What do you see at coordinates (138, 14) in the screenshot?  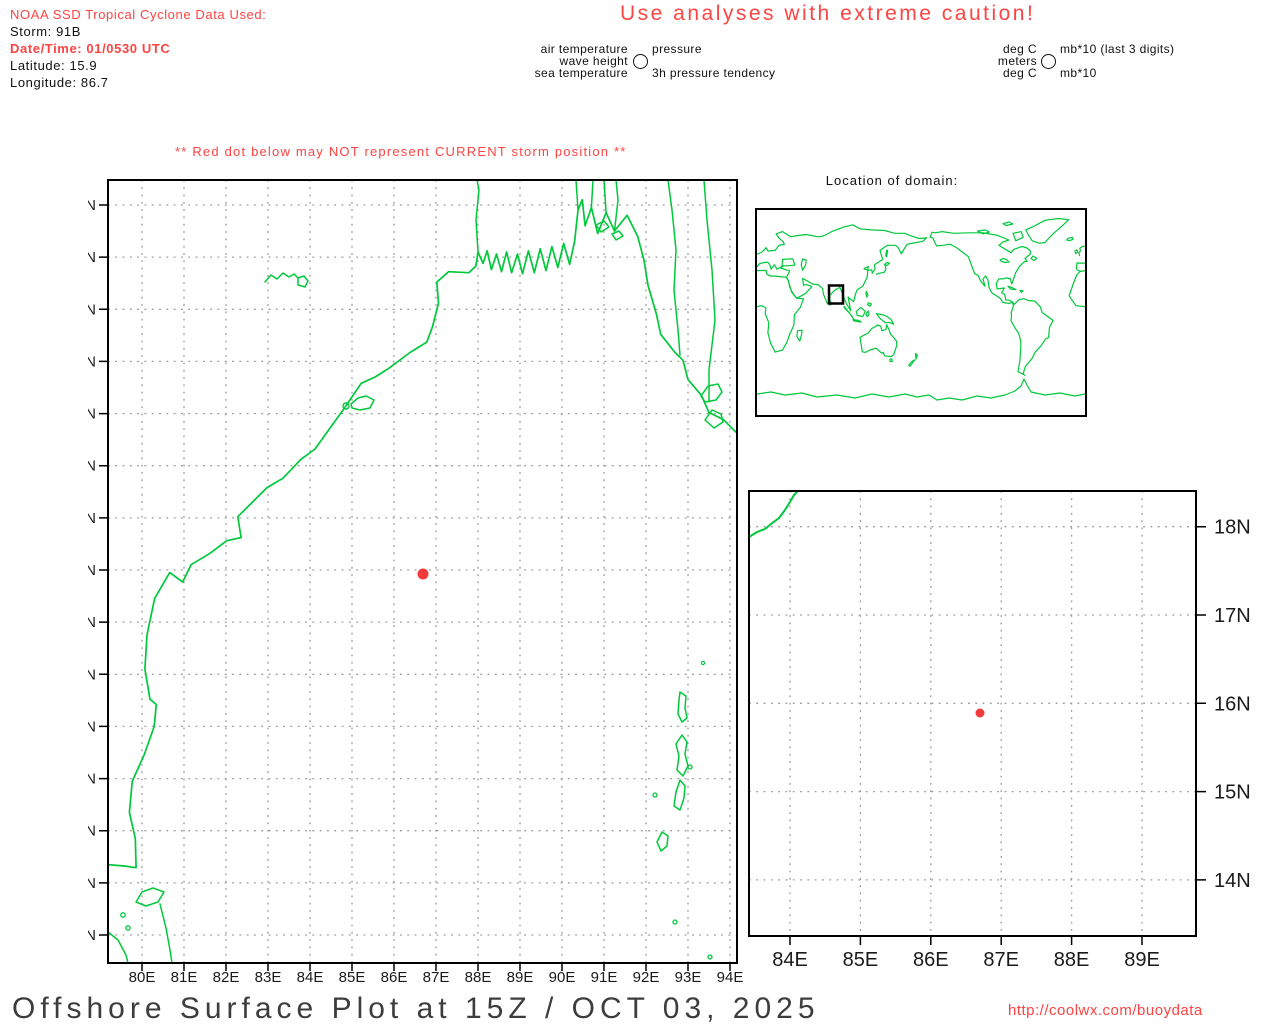 I see `data-source-line: NOAA SSD Tropical Cyclone Data Used:` at bounding box center [138, 14].